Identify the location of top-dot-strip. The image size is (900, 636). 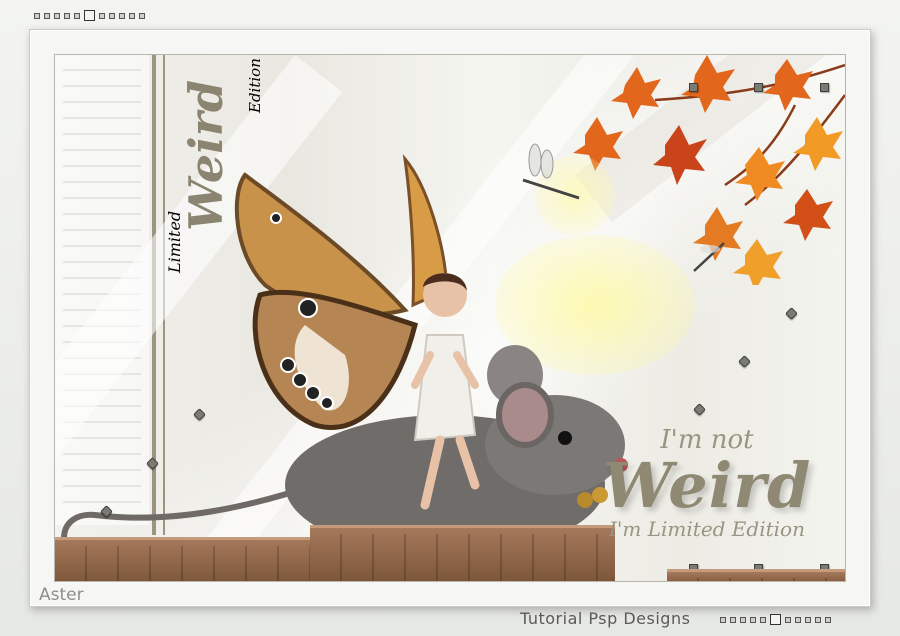
(89, 15).